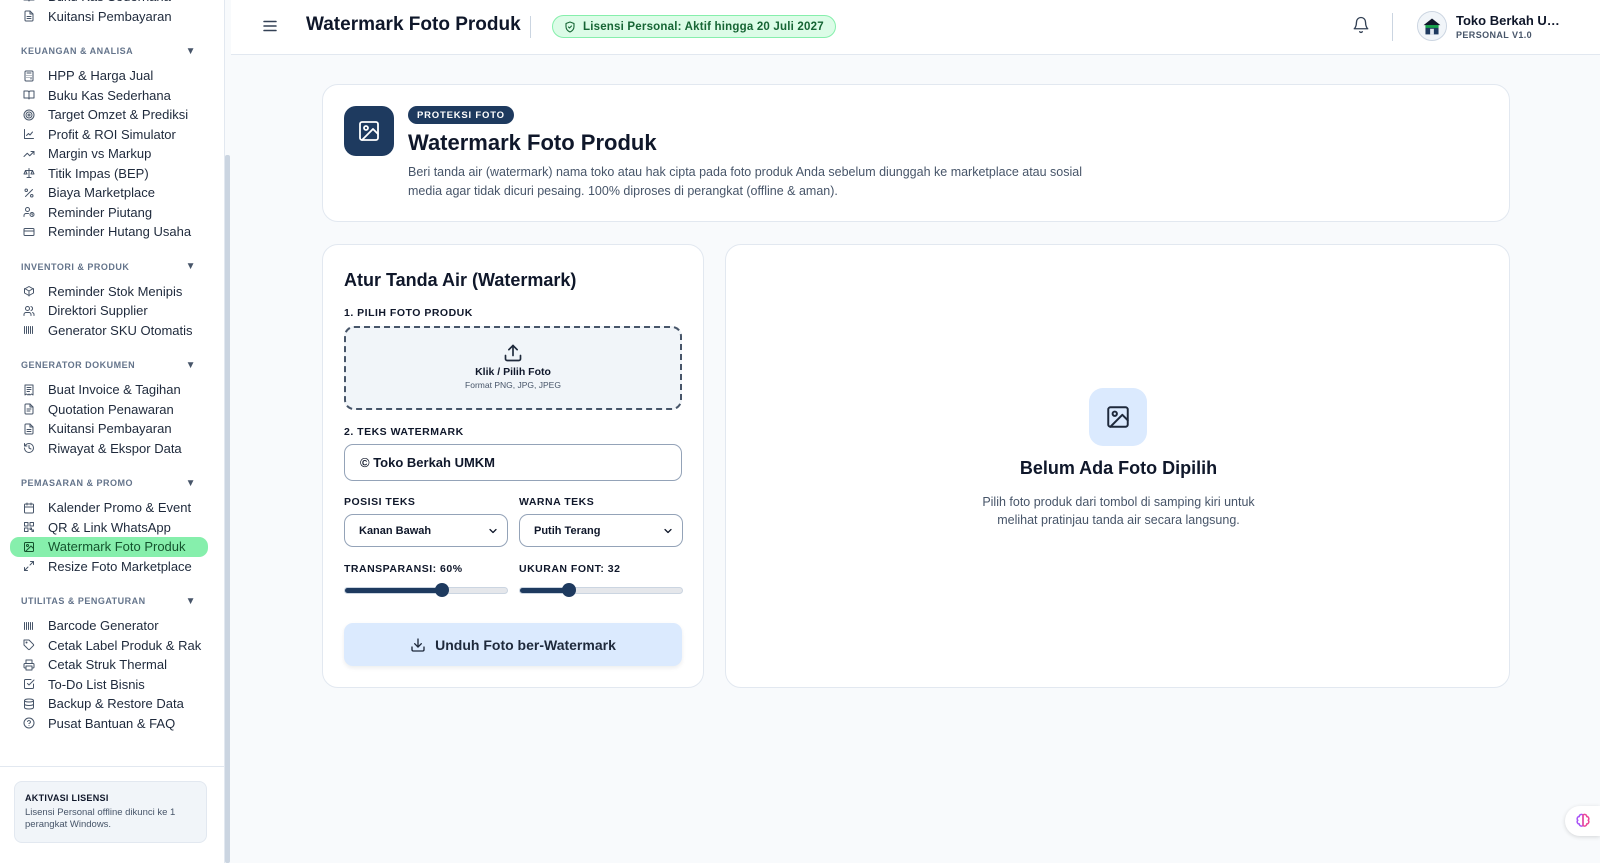 The width and height of the screenshot is (1600, 863). I want to click on sidebar-item-direktori-supplier: Direktori Supplier, so click(109, 311).